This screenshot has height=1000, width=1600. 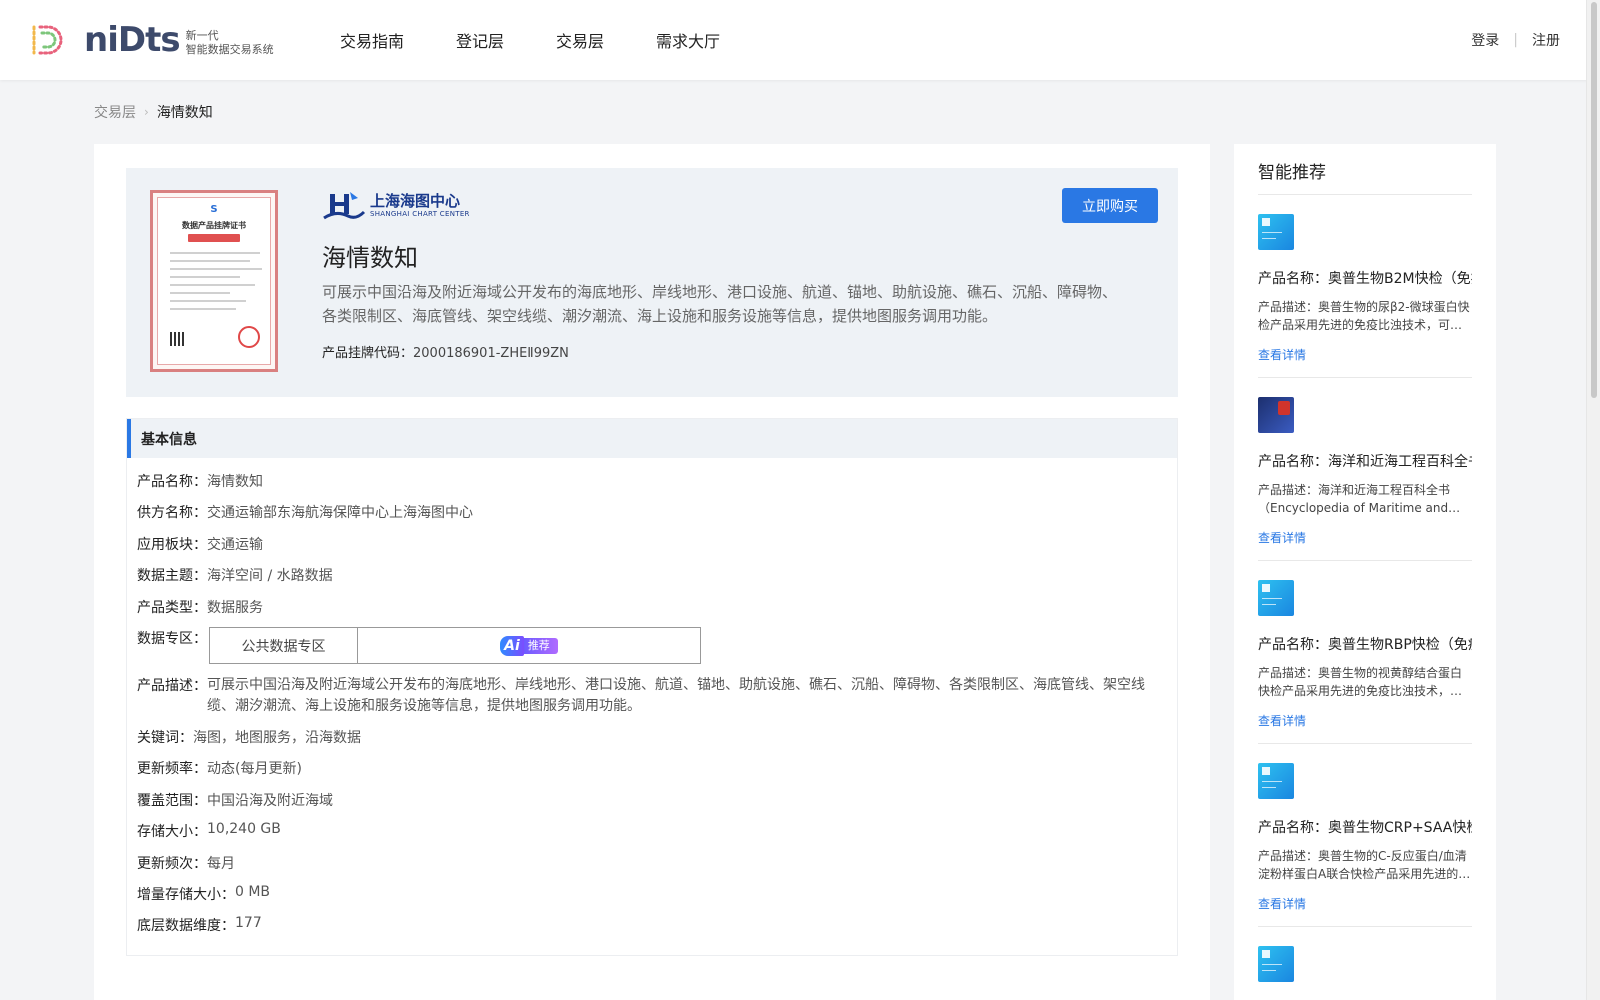 I want to click on zone-name-cell: 公共数据专区, so click(x=284, y=645).